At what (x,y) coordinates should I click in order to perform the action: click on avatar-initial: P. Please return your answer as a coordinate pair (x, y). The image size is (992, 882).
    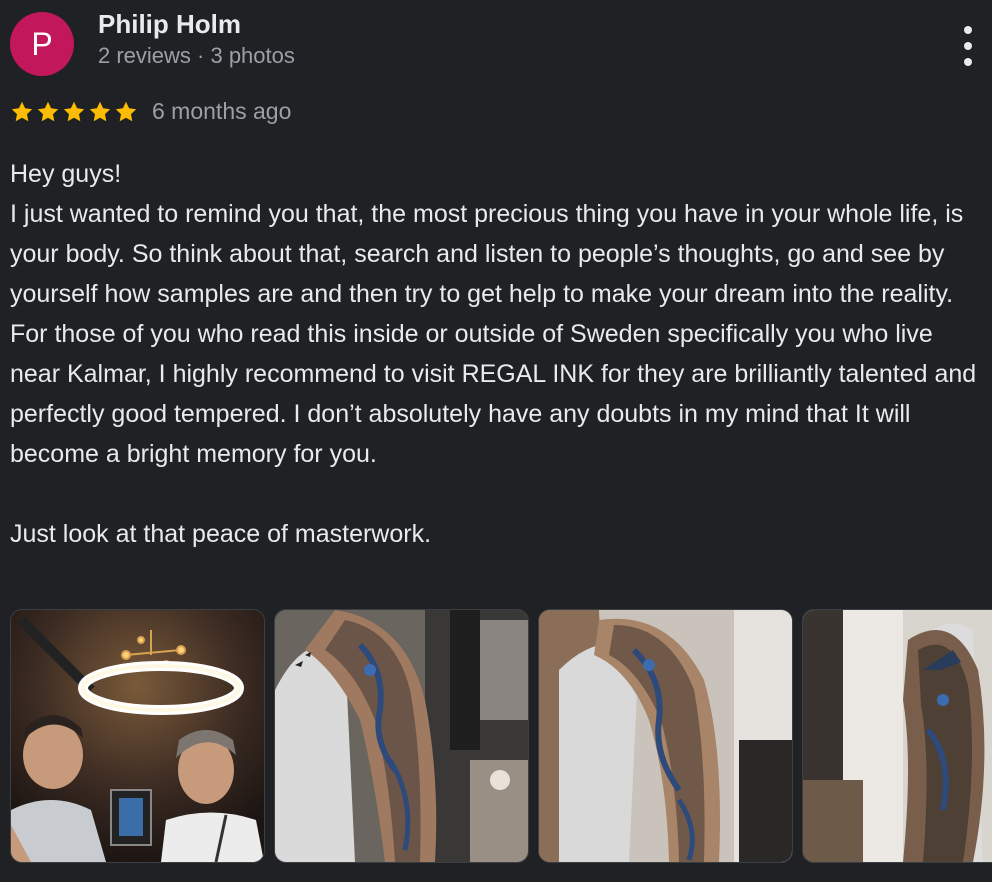
    Looking at the image, I should click on (42, 43).